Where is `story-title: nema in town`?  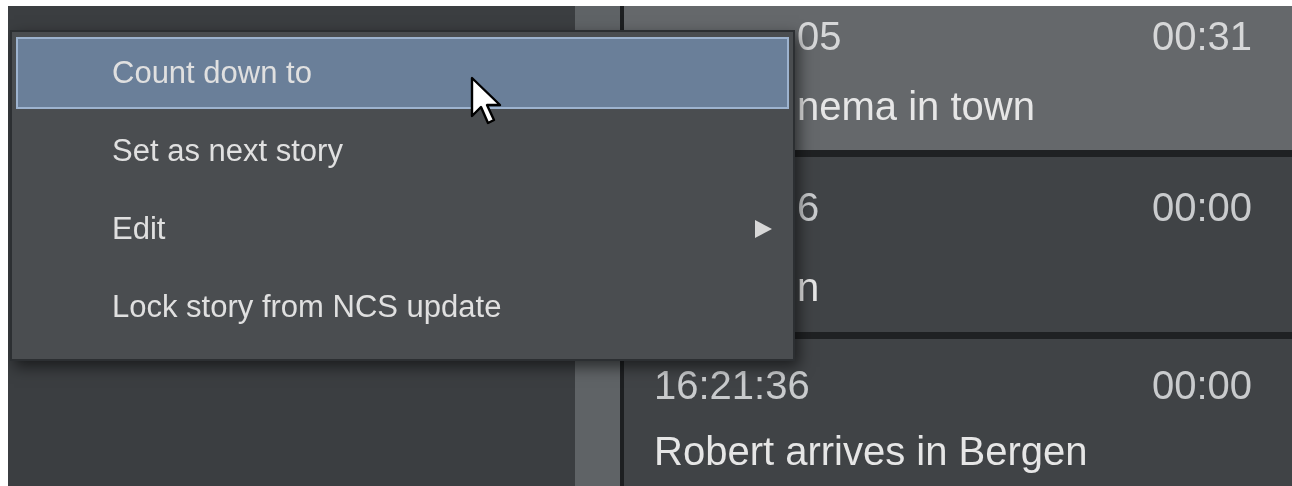
story-title: nema in town is located at coordinates (916, 106).